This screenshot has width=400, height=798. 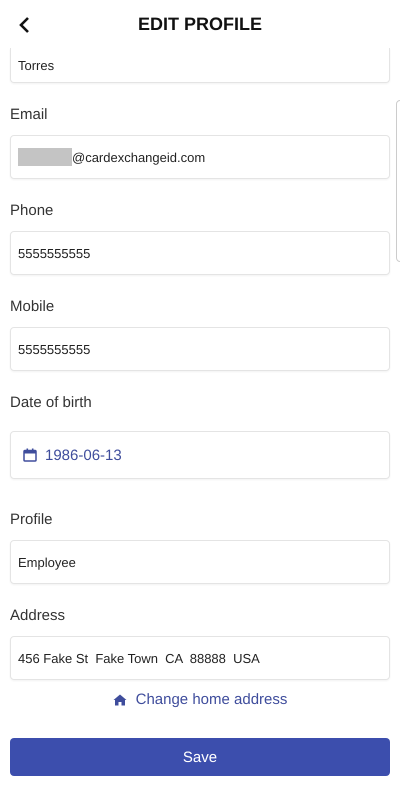 What do you see at coordinates (38, 616) in the screenshot?
I see `field-label: Address` at bounding box center [38, 616].